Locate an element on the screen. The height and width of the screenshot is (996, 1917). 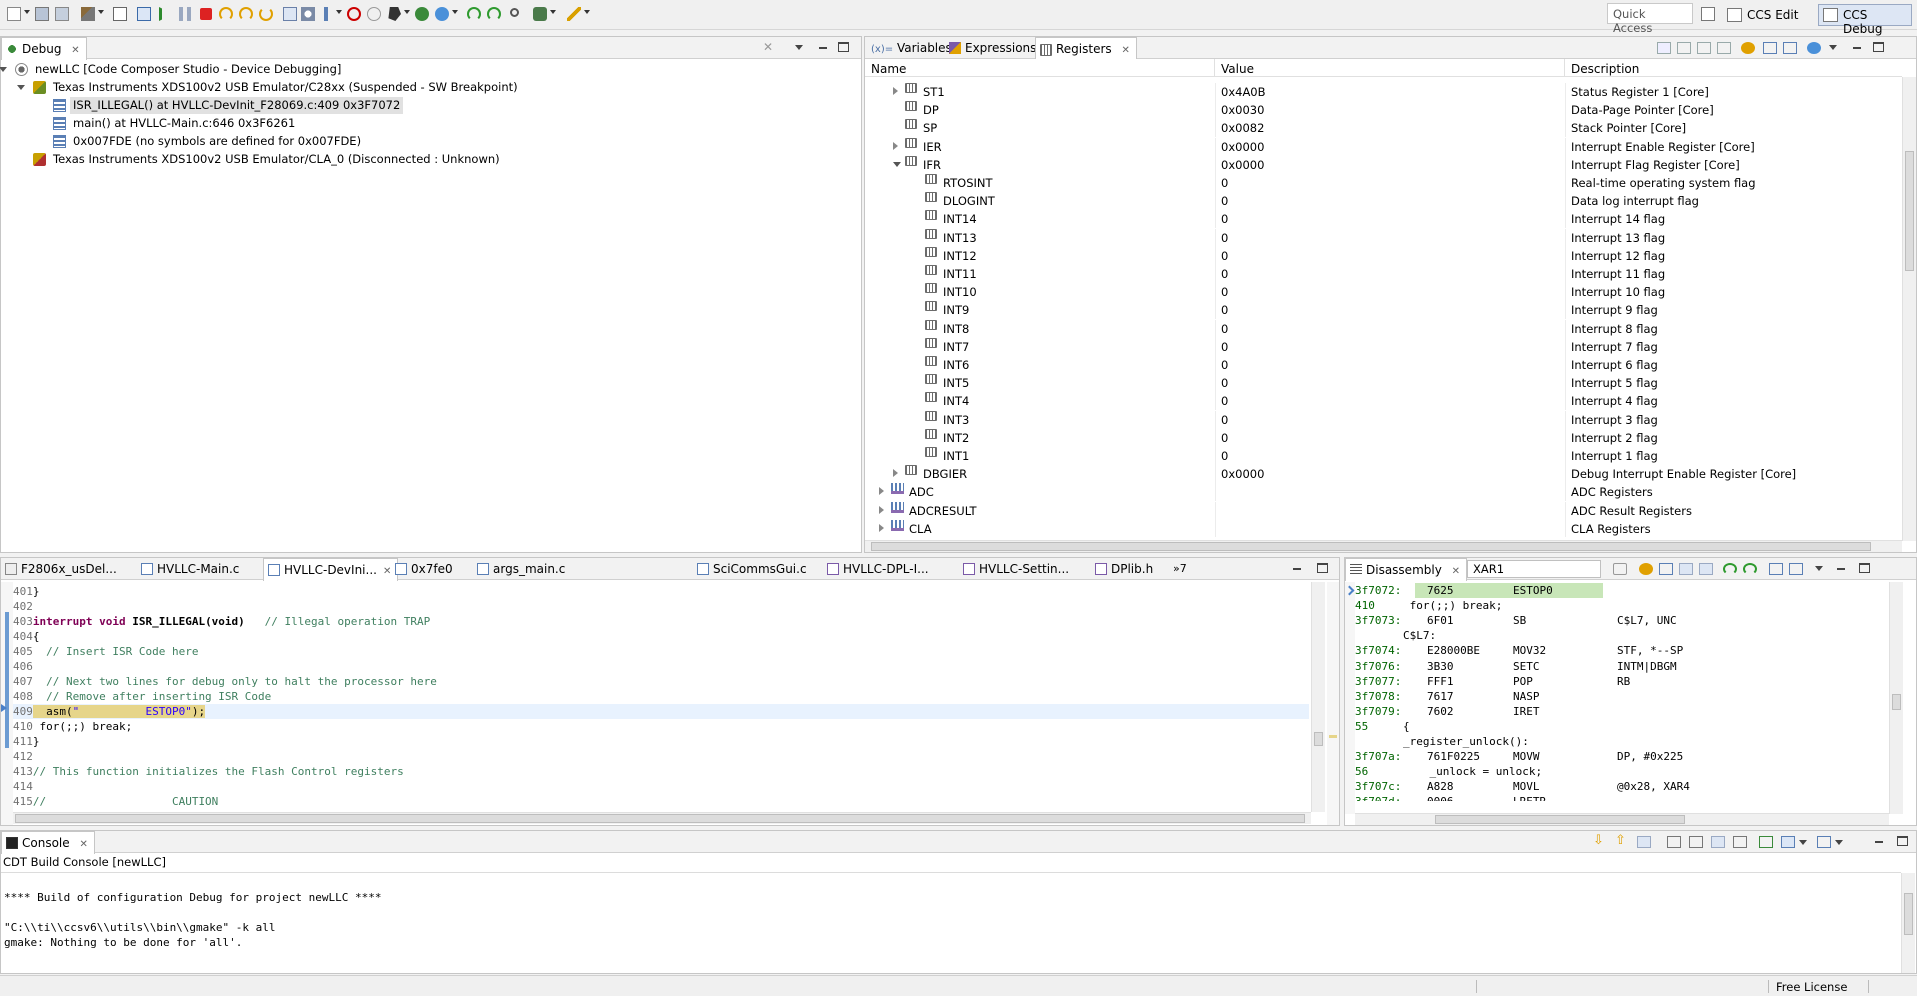
connect-target-icon is located at coordinates (394, 14).